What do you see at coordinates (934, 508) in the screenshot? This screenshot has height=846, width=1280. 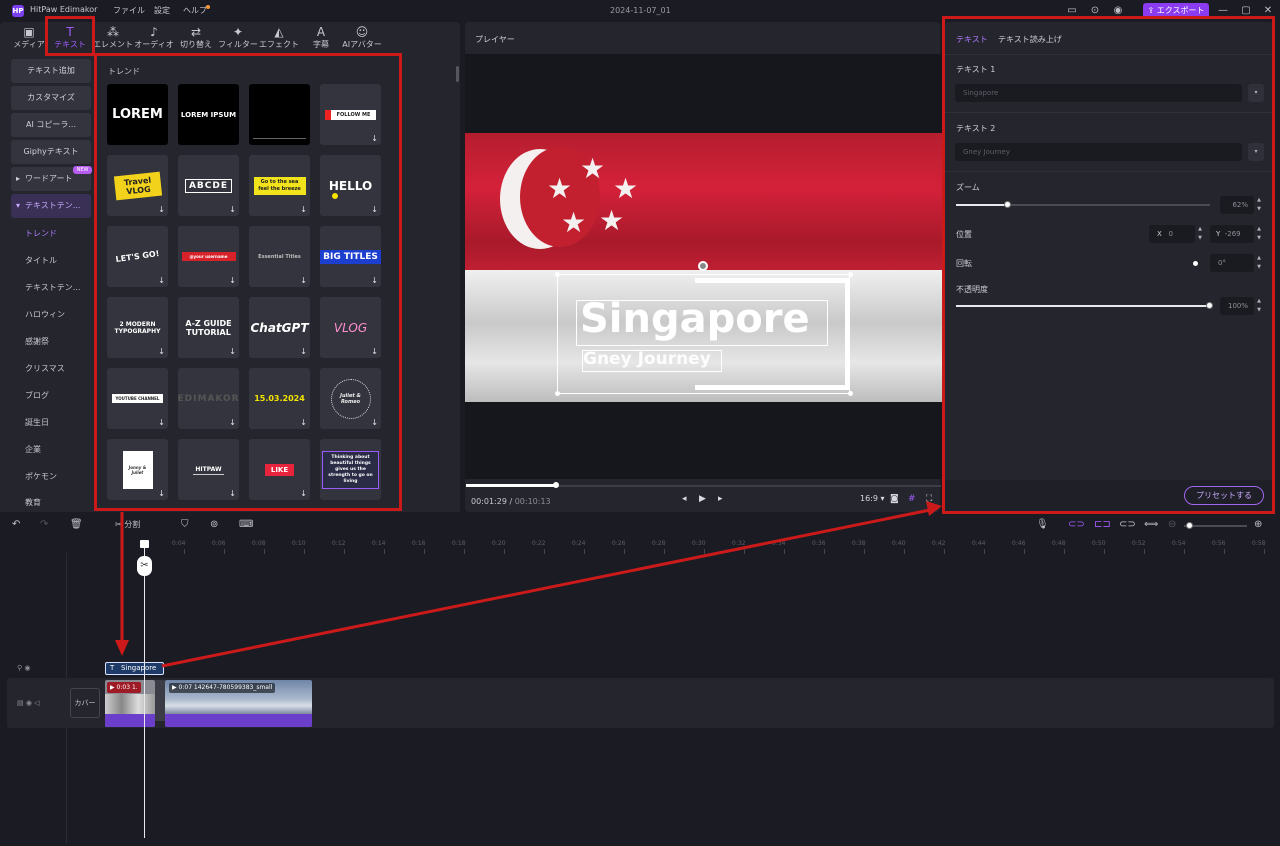 I see `arrowhead-diagonal` at bounding box center [934, 508].